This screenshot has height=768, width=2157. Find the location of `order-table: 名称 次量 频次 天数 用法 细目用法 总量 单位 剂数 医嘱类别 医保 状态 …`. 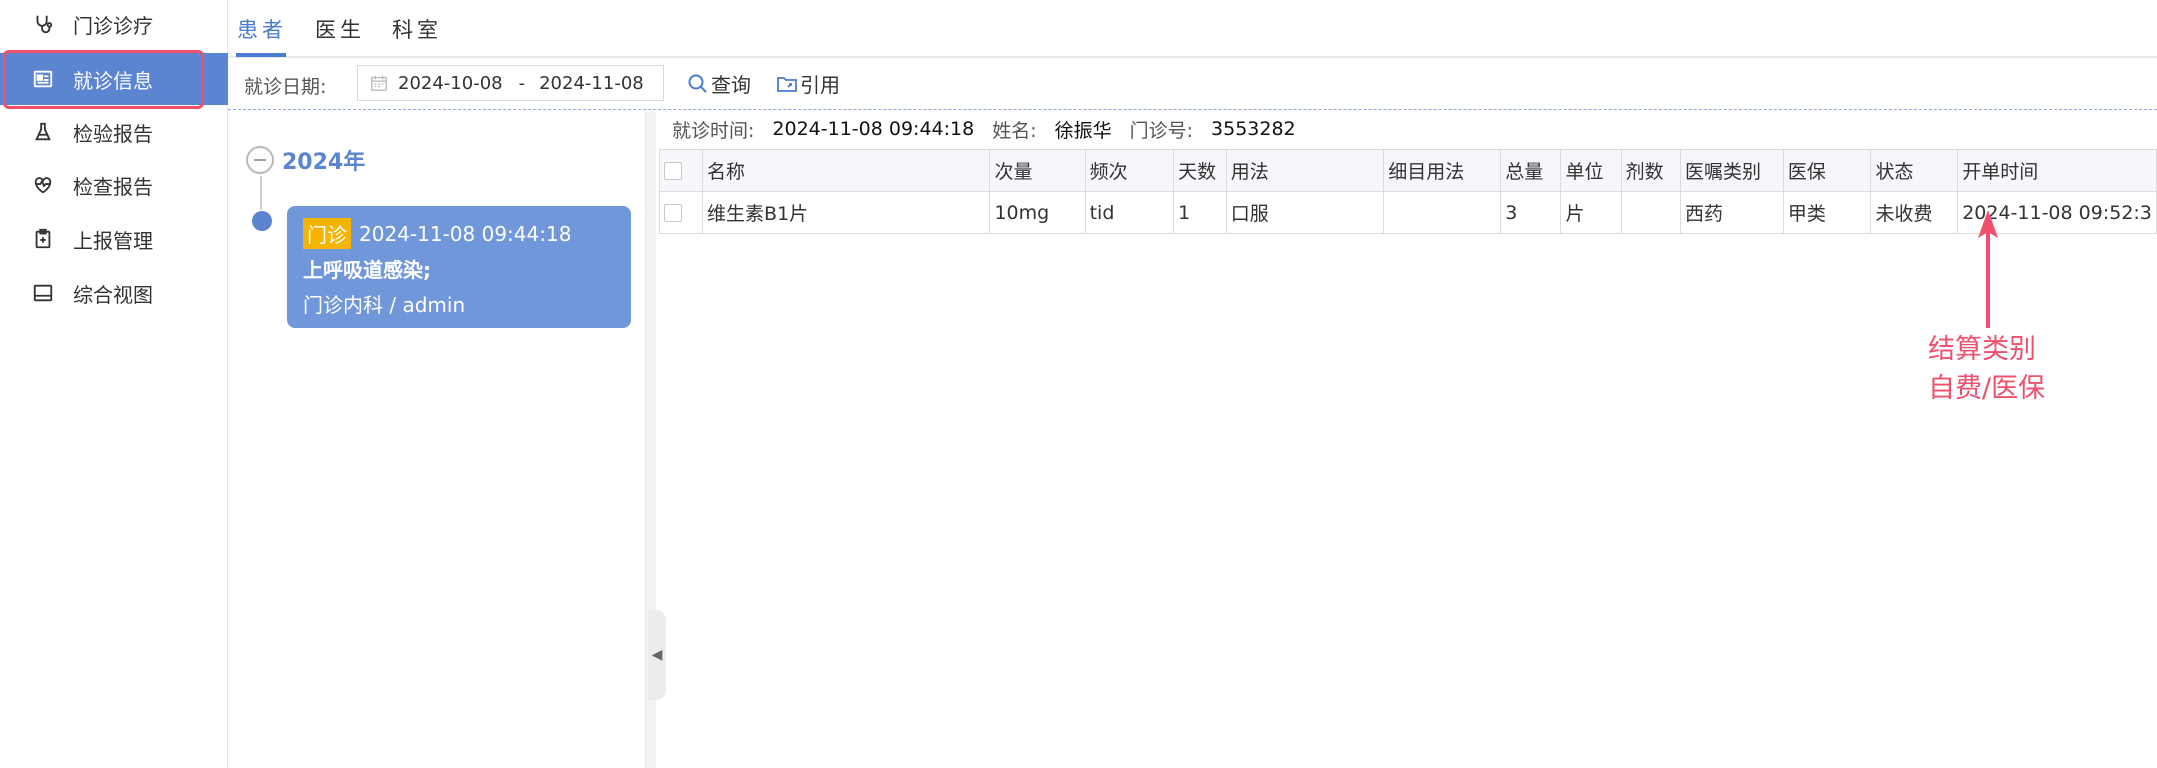

order-table: 名称 次量 频次 天数 用法 细目用法 总量 单位 剂数 医嘱类别 医保 状态 … is located at coordinates (1407, 191).